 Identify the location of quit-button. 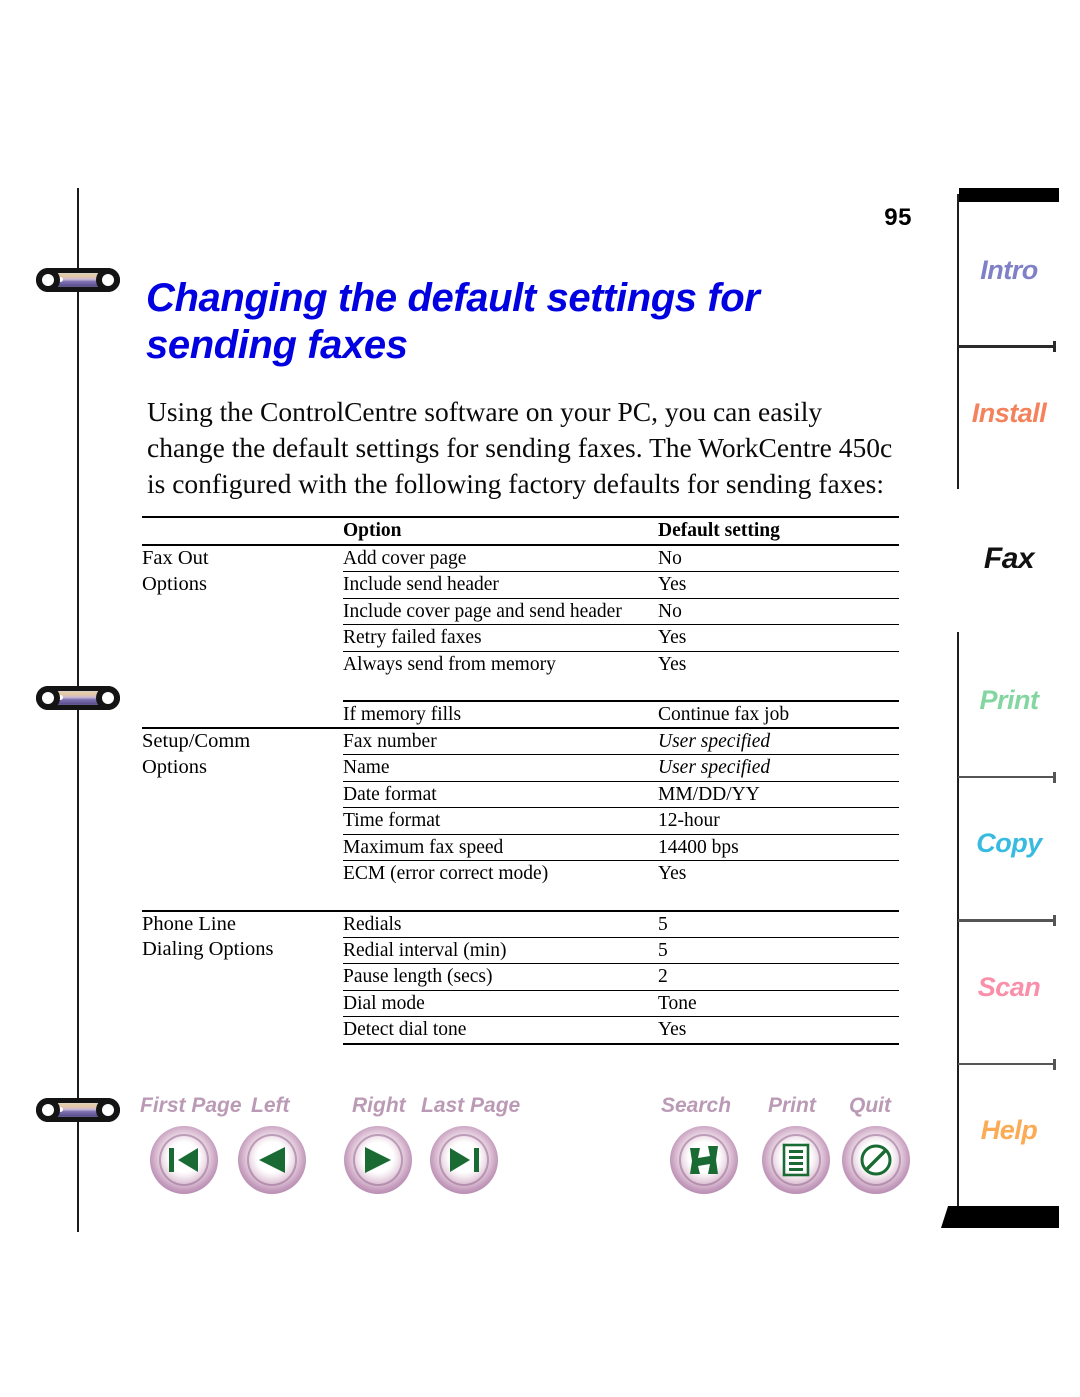
(876, 1160).